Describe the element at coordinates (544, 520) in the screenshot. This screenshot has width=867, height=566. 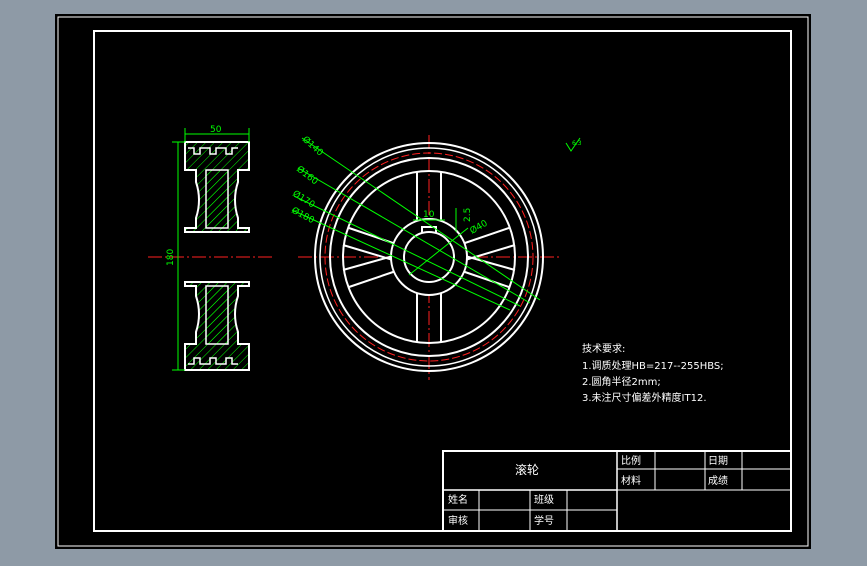
I see `tb-student-id: 学号` at that location.